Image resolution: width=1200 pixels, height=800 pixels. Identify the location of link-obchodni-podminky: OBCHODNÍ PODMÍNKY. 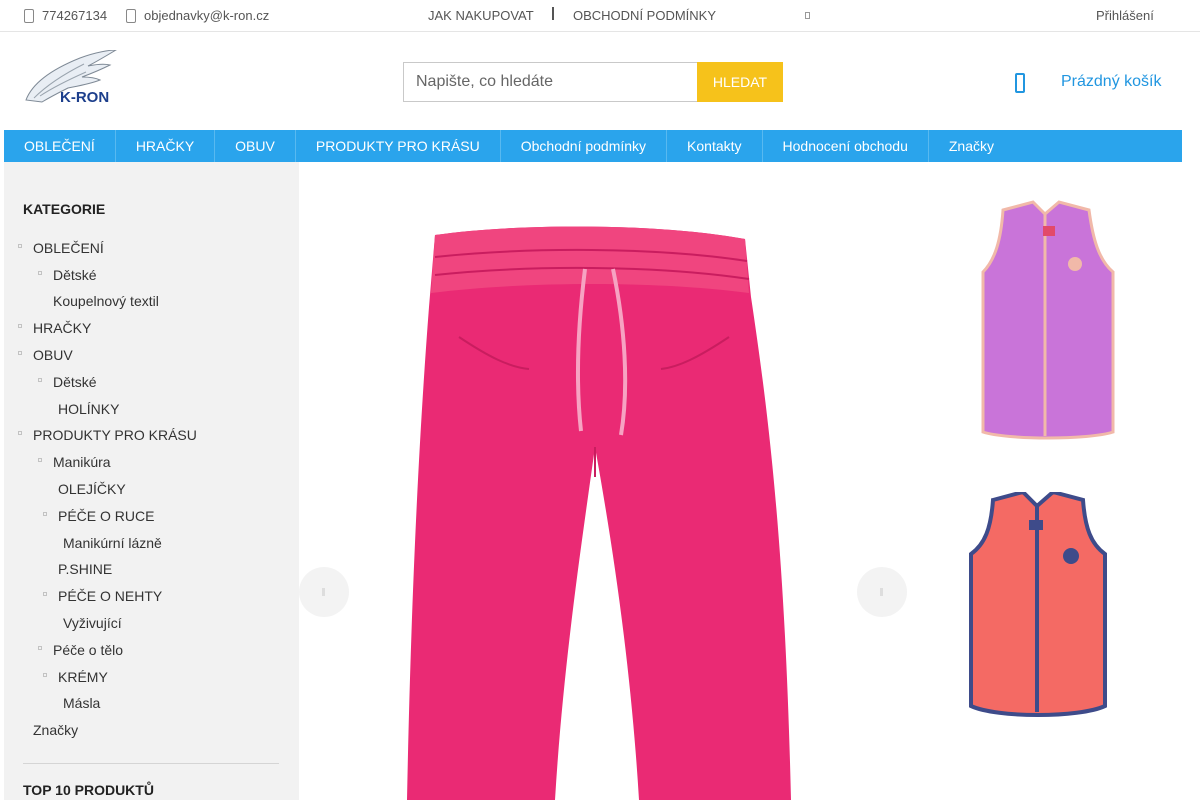
(644, 15).